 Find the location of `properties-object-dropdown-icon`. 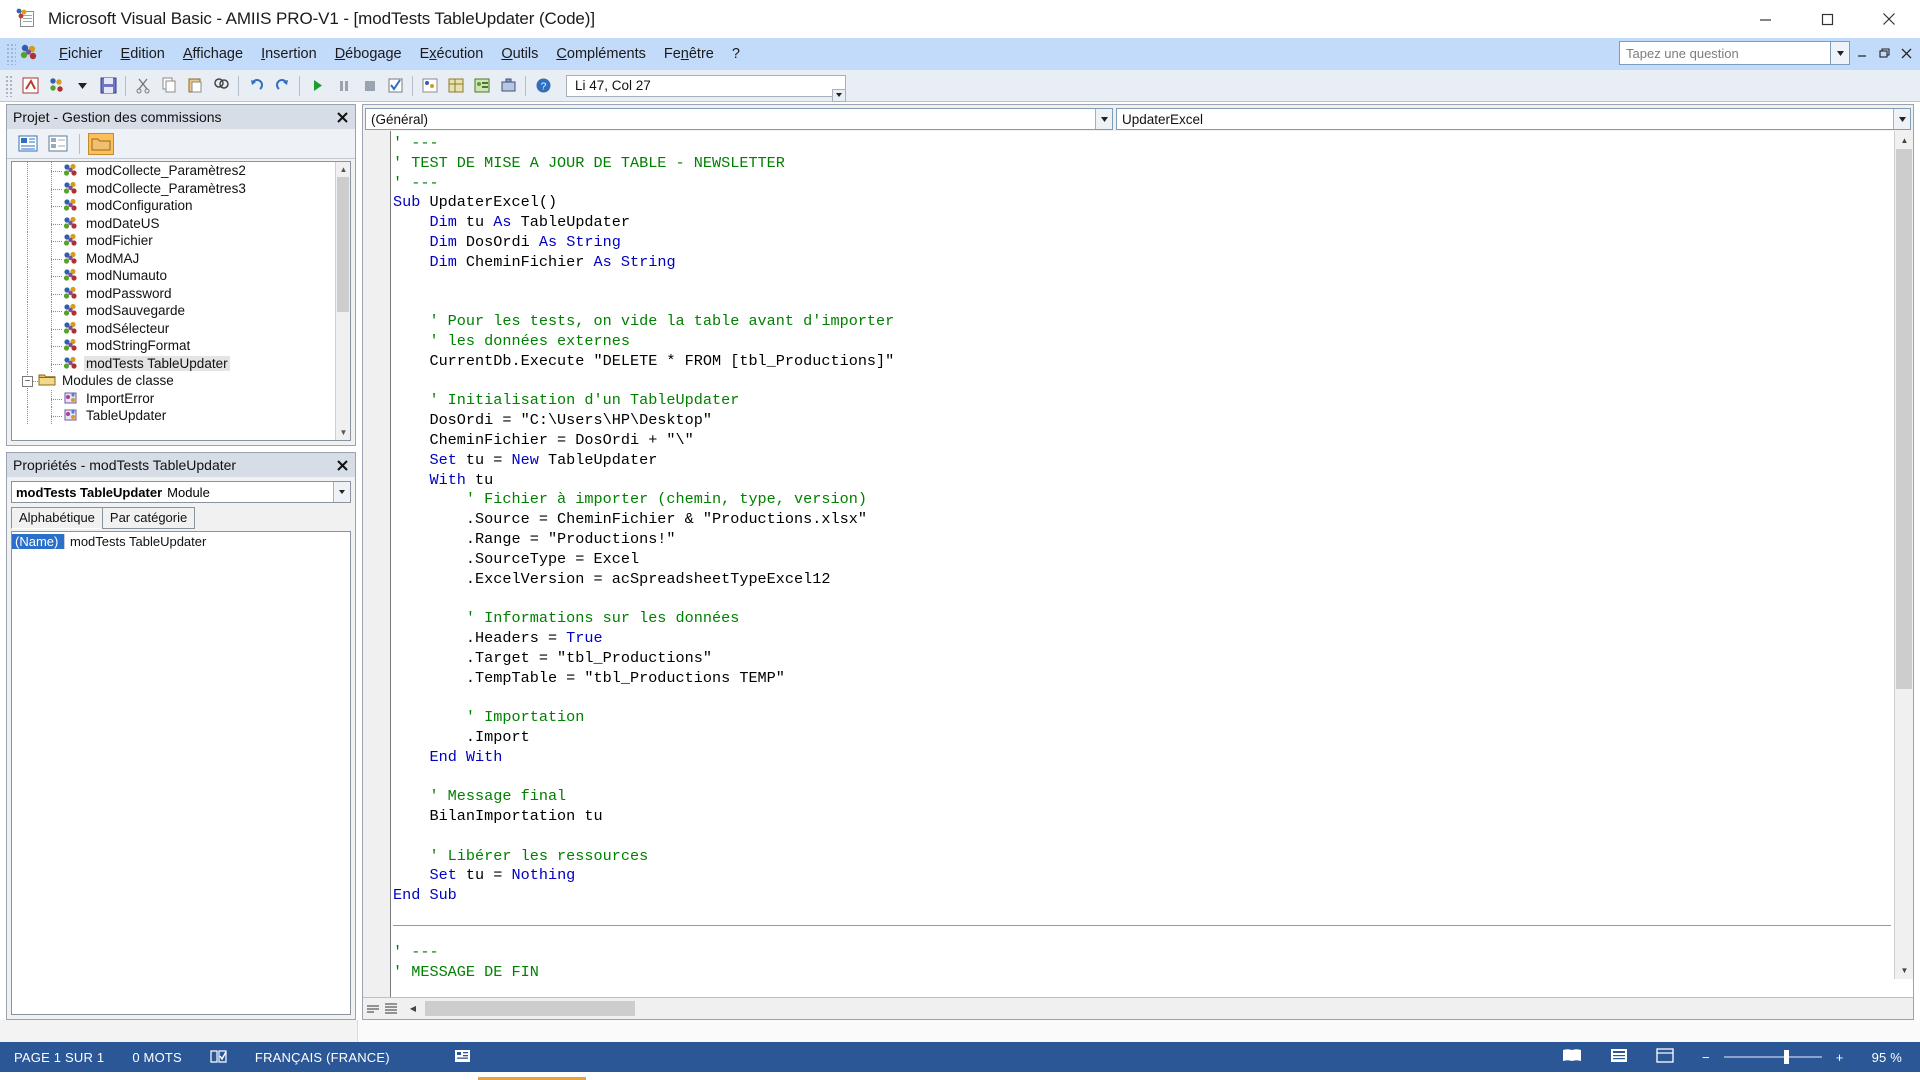

properties-object-dropdown-icon is located at coordinates (341, 492).